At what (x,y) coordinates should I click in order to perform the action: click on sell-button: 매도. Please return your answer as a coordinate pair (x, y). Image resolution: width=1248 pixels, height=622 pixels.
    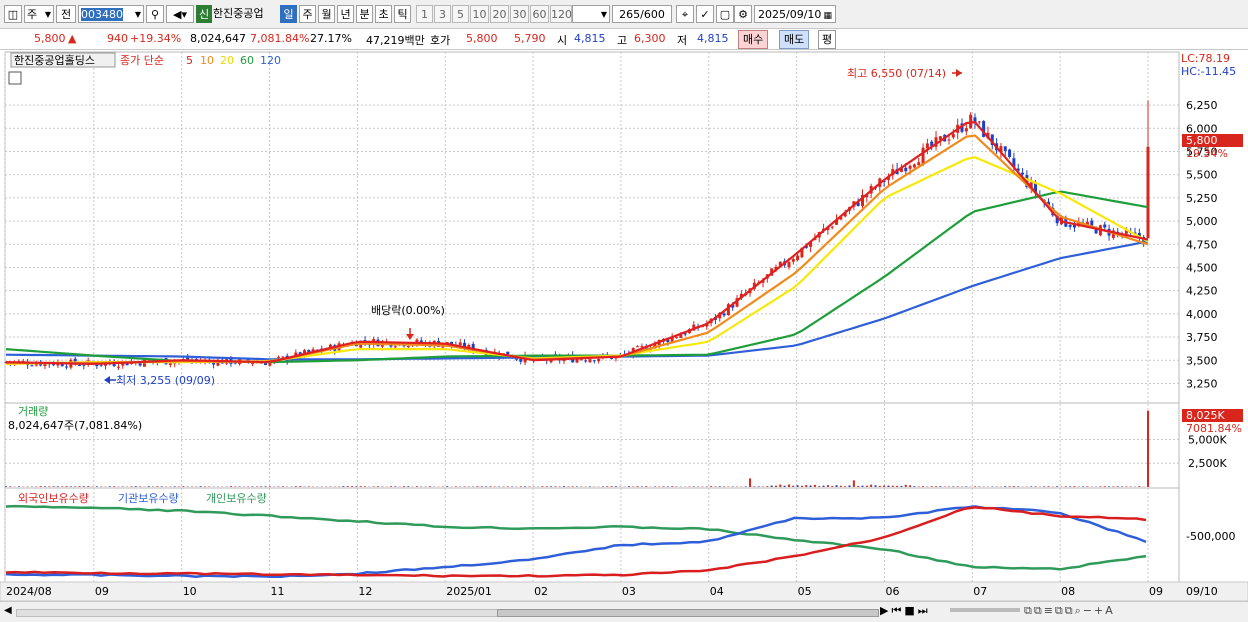
    Looking at the image, I should click on (794, 39).